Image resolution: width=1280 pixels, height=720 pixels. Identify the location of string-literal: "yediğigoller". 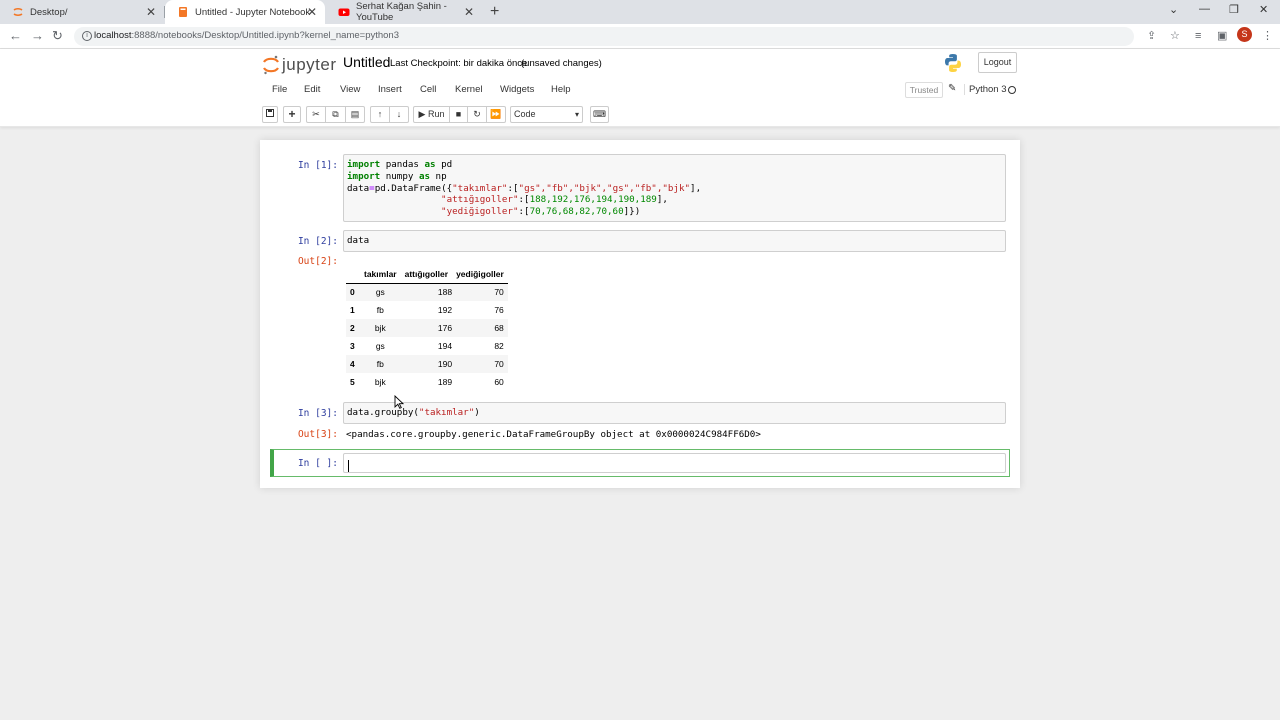
(480, 212).